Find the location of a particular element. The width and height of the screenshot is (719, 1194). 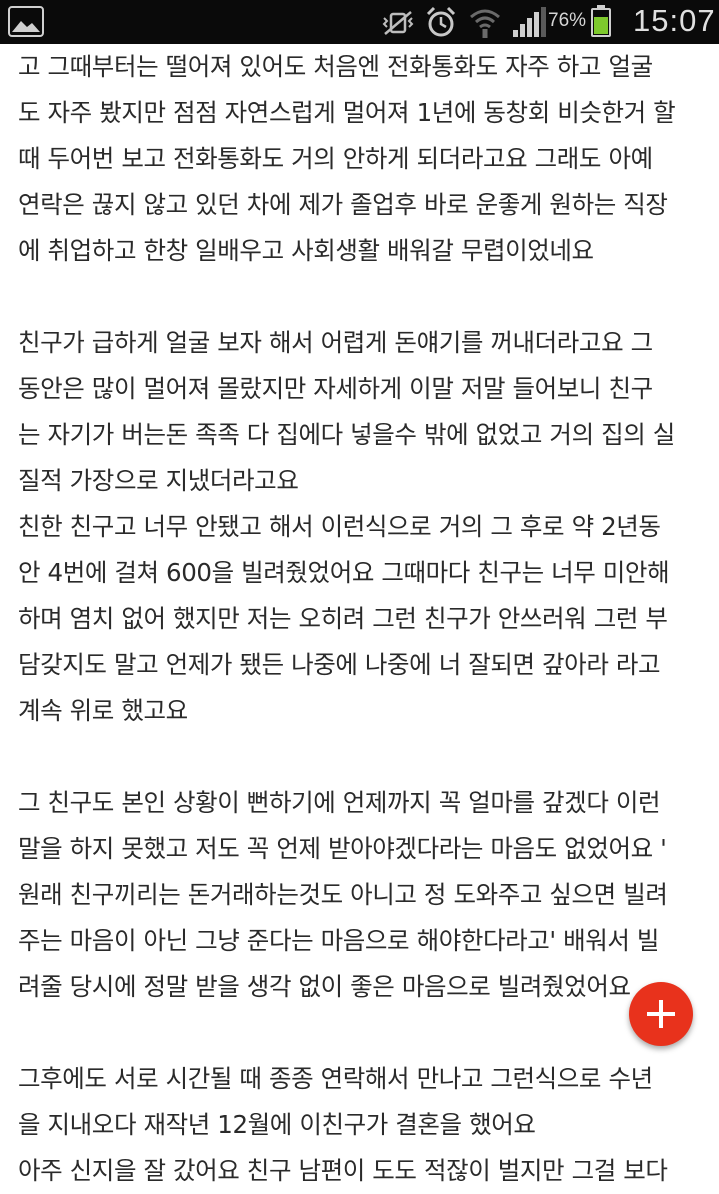

article-line: 려줄 당시에 정말 받을 생각 없이 좋은 마음으로 빌려줬었어요 is located at coordinates (324, 986).